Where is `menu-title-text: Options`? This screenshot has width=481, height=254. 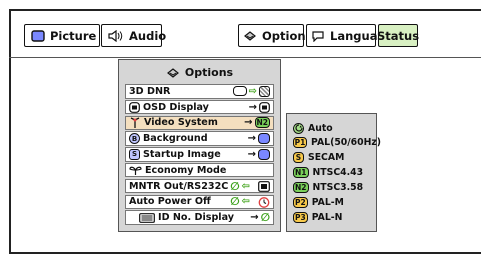
menu-title-text: Options is located at coordinates (209, 72).